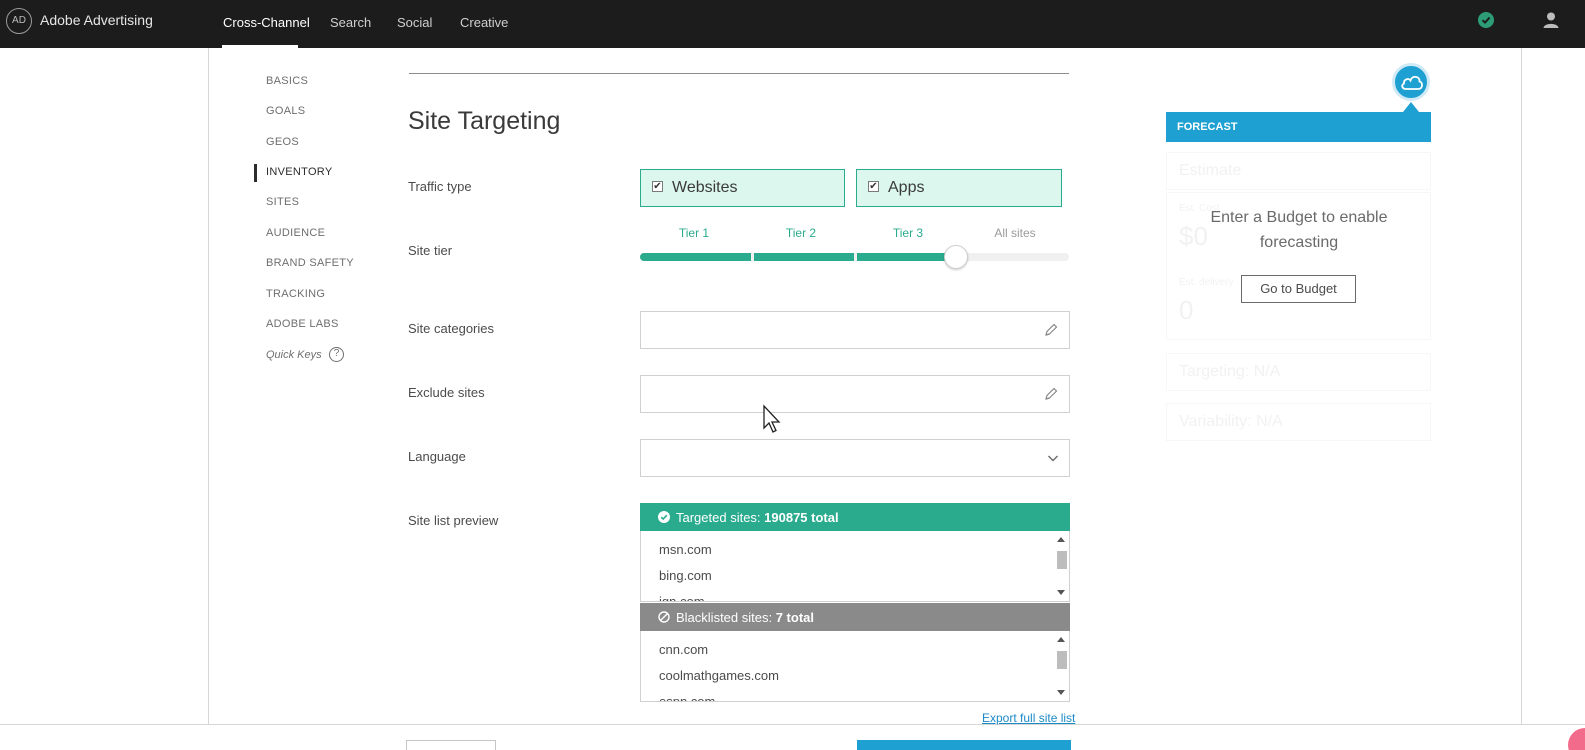  Describe the element at coordinates (657, 186) in the screenshot. I see `websites-checkbox-check-icon: ✔` at that location.